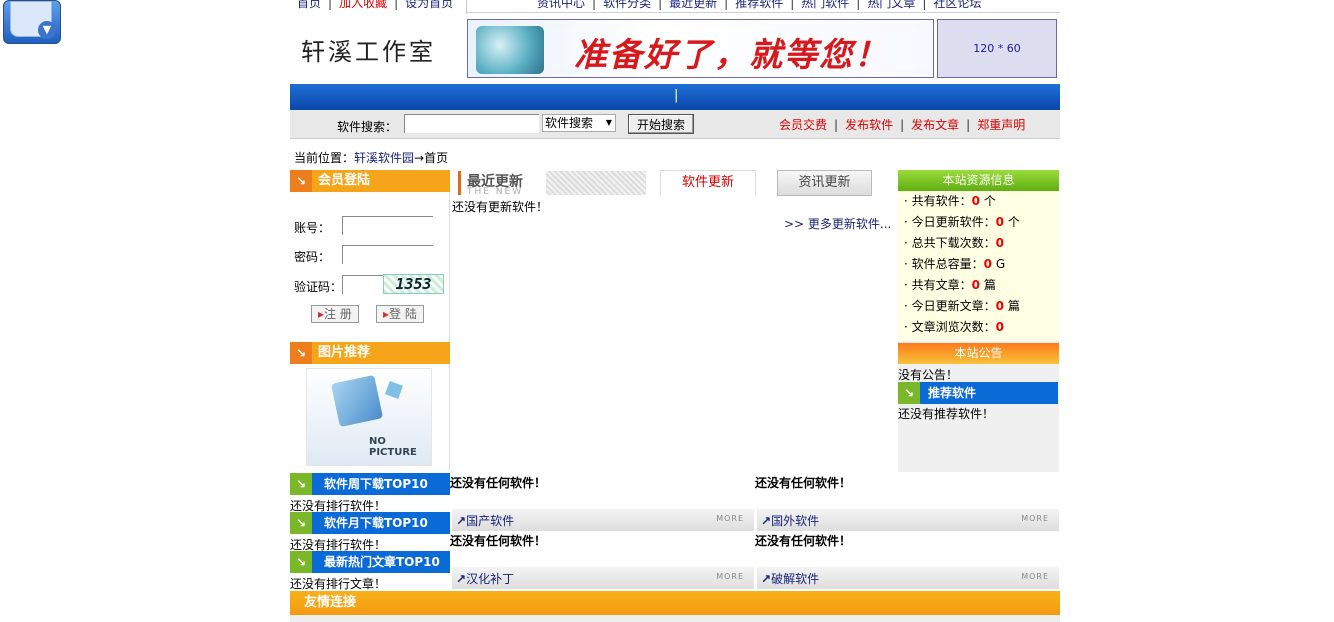 The width and height of the screenshot is (1334, 622). I want to click on home-link: 首页, so click(309, 5).